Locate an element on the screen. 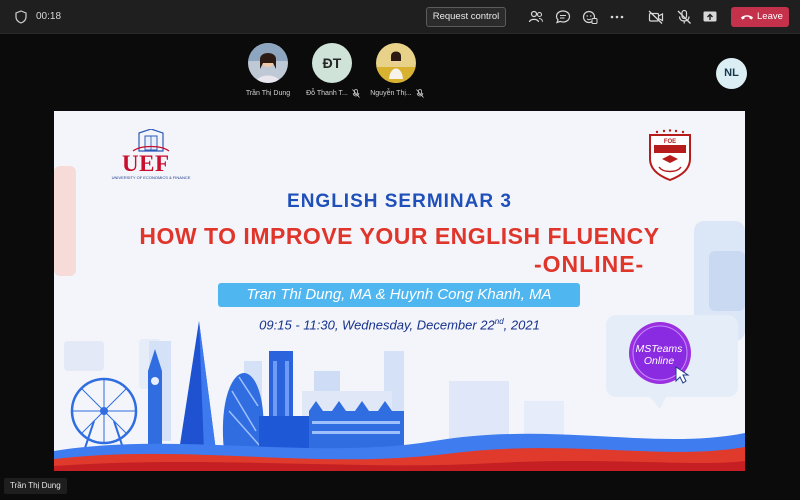 This screenshot has width=800, height=500. leave-button: Leave is located at coordinates (760, 17).